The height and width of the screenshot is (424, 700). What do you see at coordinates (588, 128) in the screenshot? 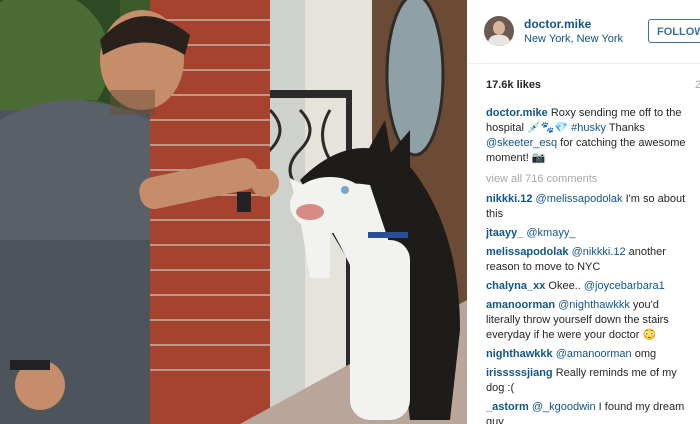
I see `caption-hashtag: #husky` at bounding box center [588, 128].